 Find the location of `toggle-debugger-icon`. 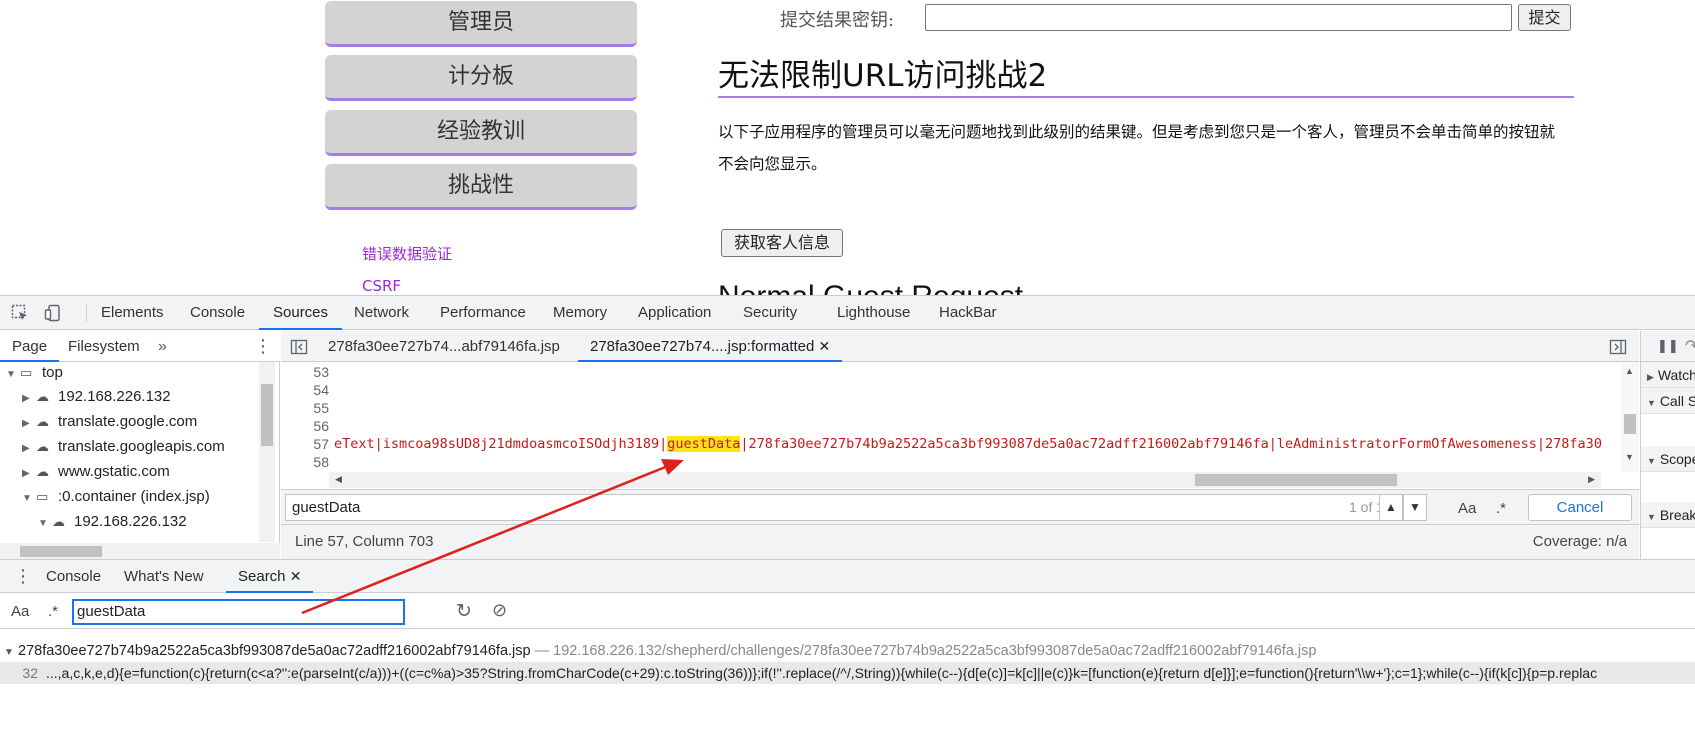

toggle-debugger-icon is located at coordinates (1618, 346).